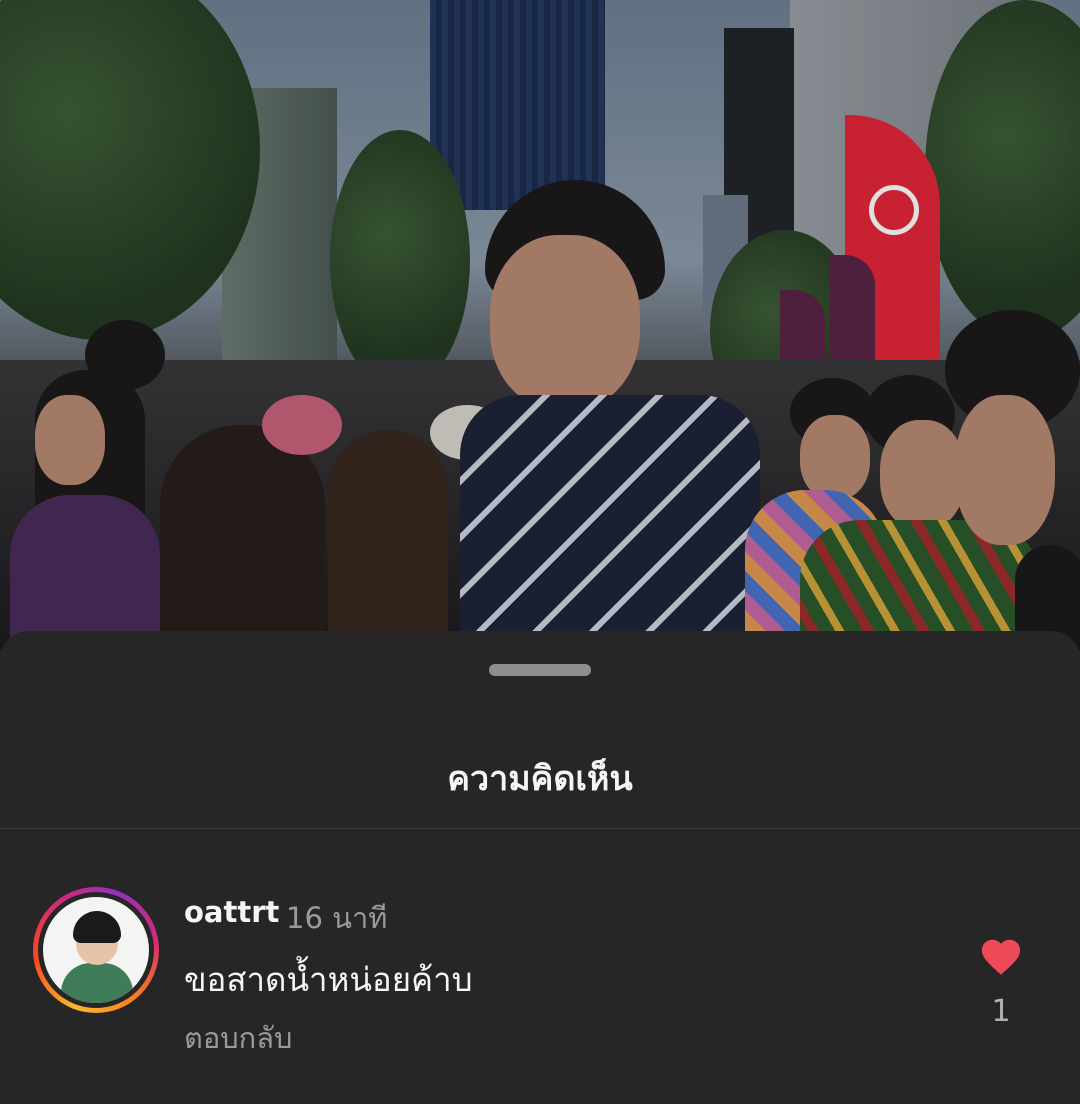 Image resolution: width=1080 pixels, height=1104 pixels. What do you see at coordinates (238, 1038) in the screenshot?
I see `reply-button: ตอบกลับ` at bounding box center [238, 1038].